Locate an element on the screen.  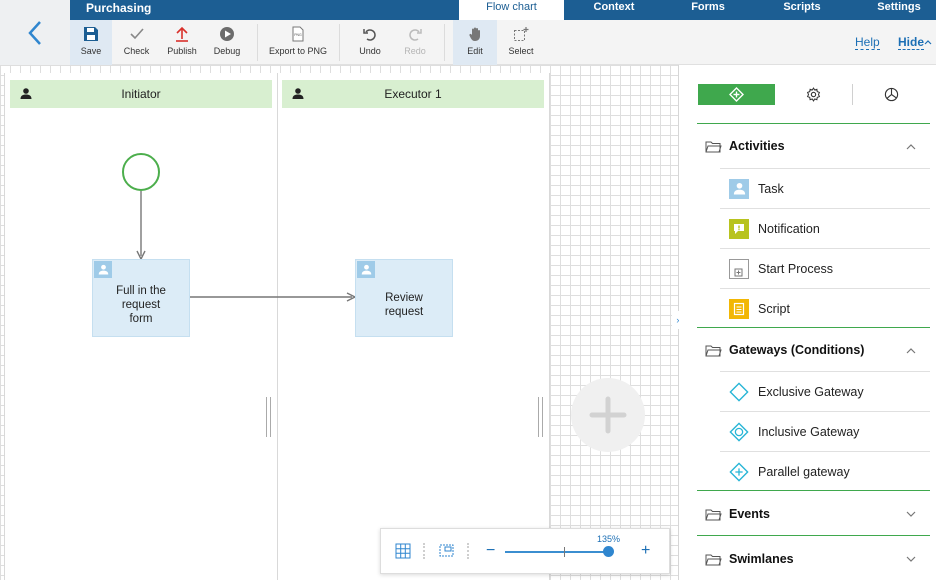
item-label: Exclusive Gateway is located at coordinates (811, 391).